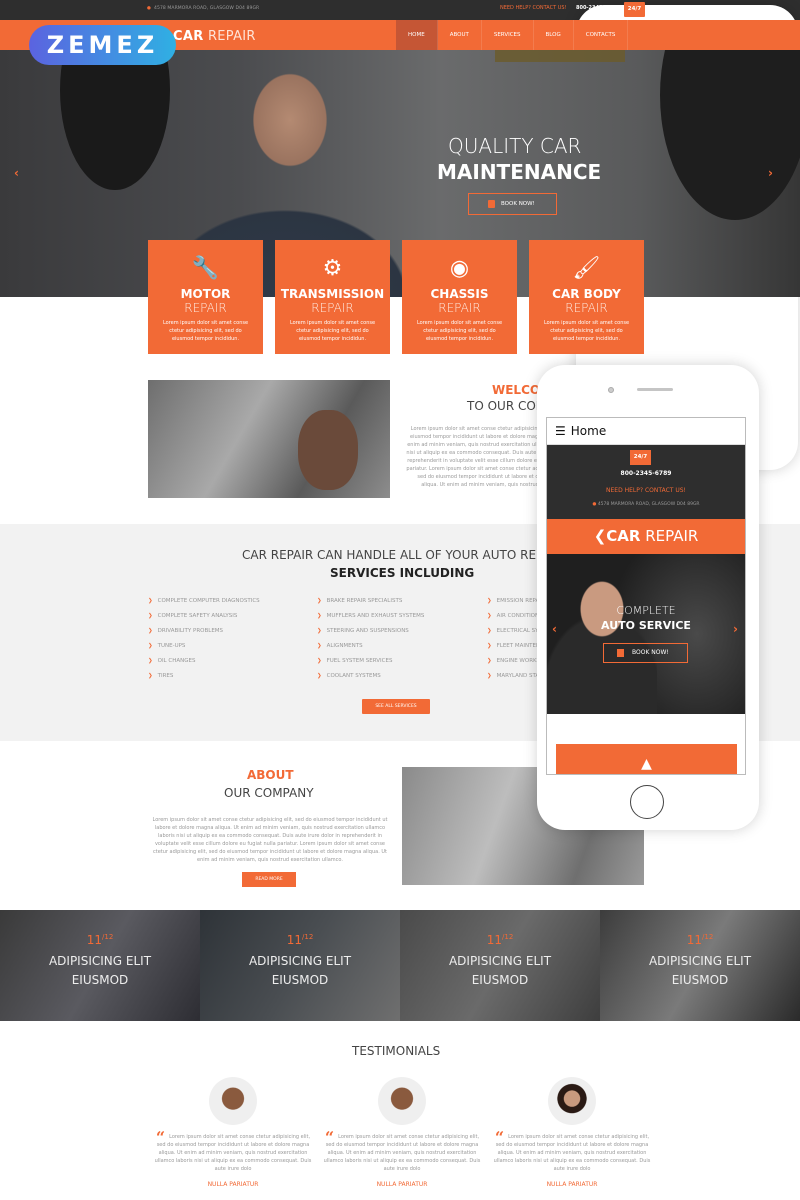 The width and height of the screenshot is (800, 1200). Describe the element at coordinates (554, 35) in the screenshot. I see `nav-blog: BLOG` at that location.